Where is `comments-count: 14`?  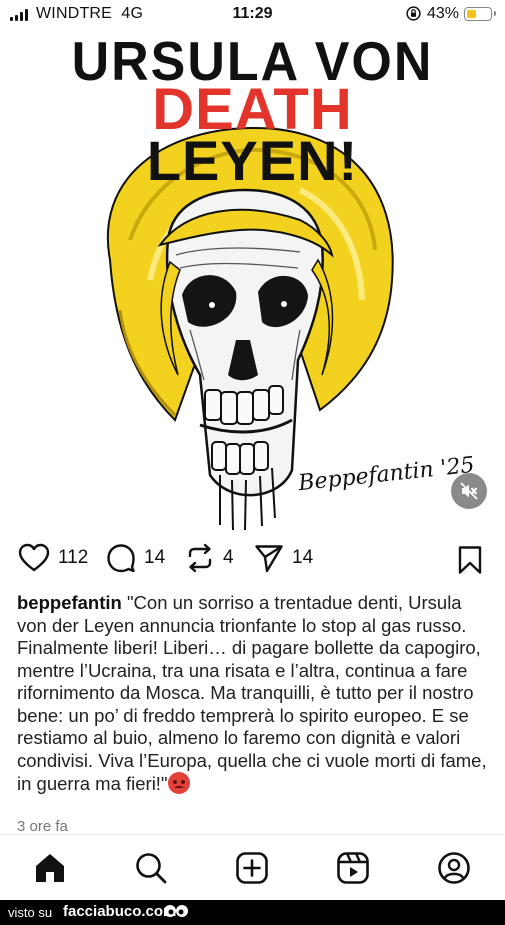 comments-count: 14 is located at coordinates (155, 557).